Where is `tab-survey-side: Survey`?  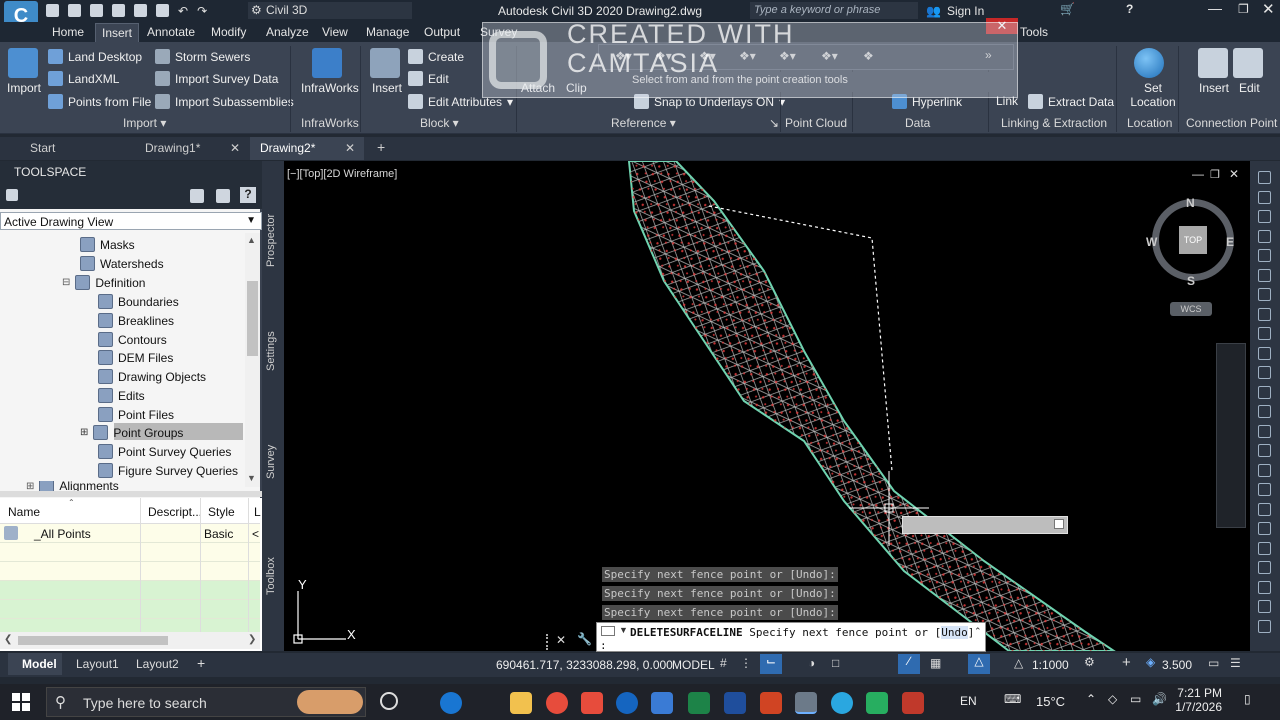
tab-survey-side: Survey is located at coordinates (271, 462).